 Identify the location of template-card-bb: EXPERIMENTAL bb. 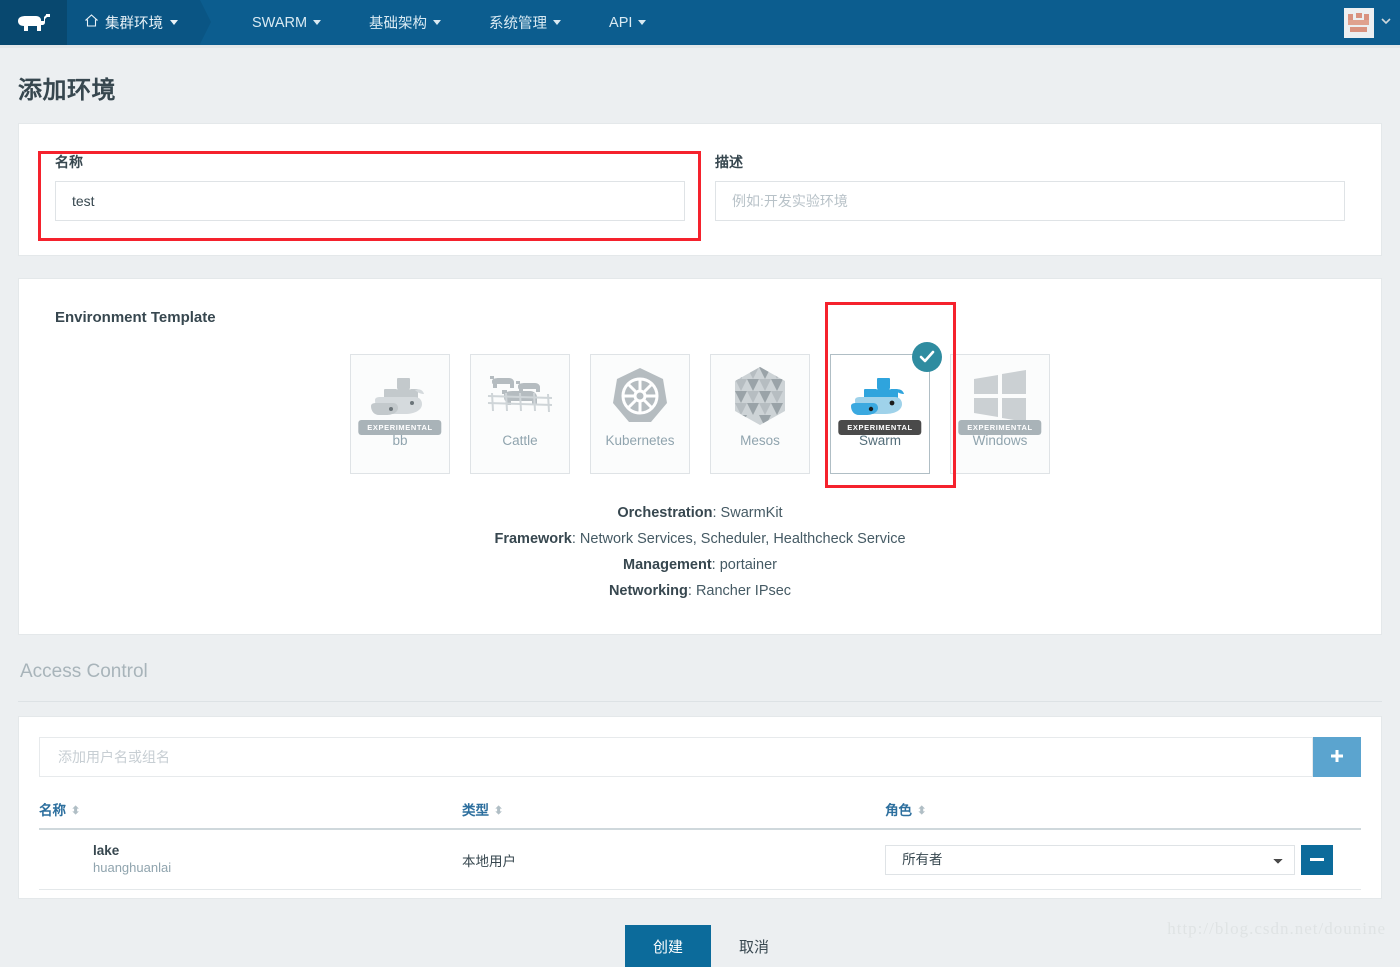
(400, 414).